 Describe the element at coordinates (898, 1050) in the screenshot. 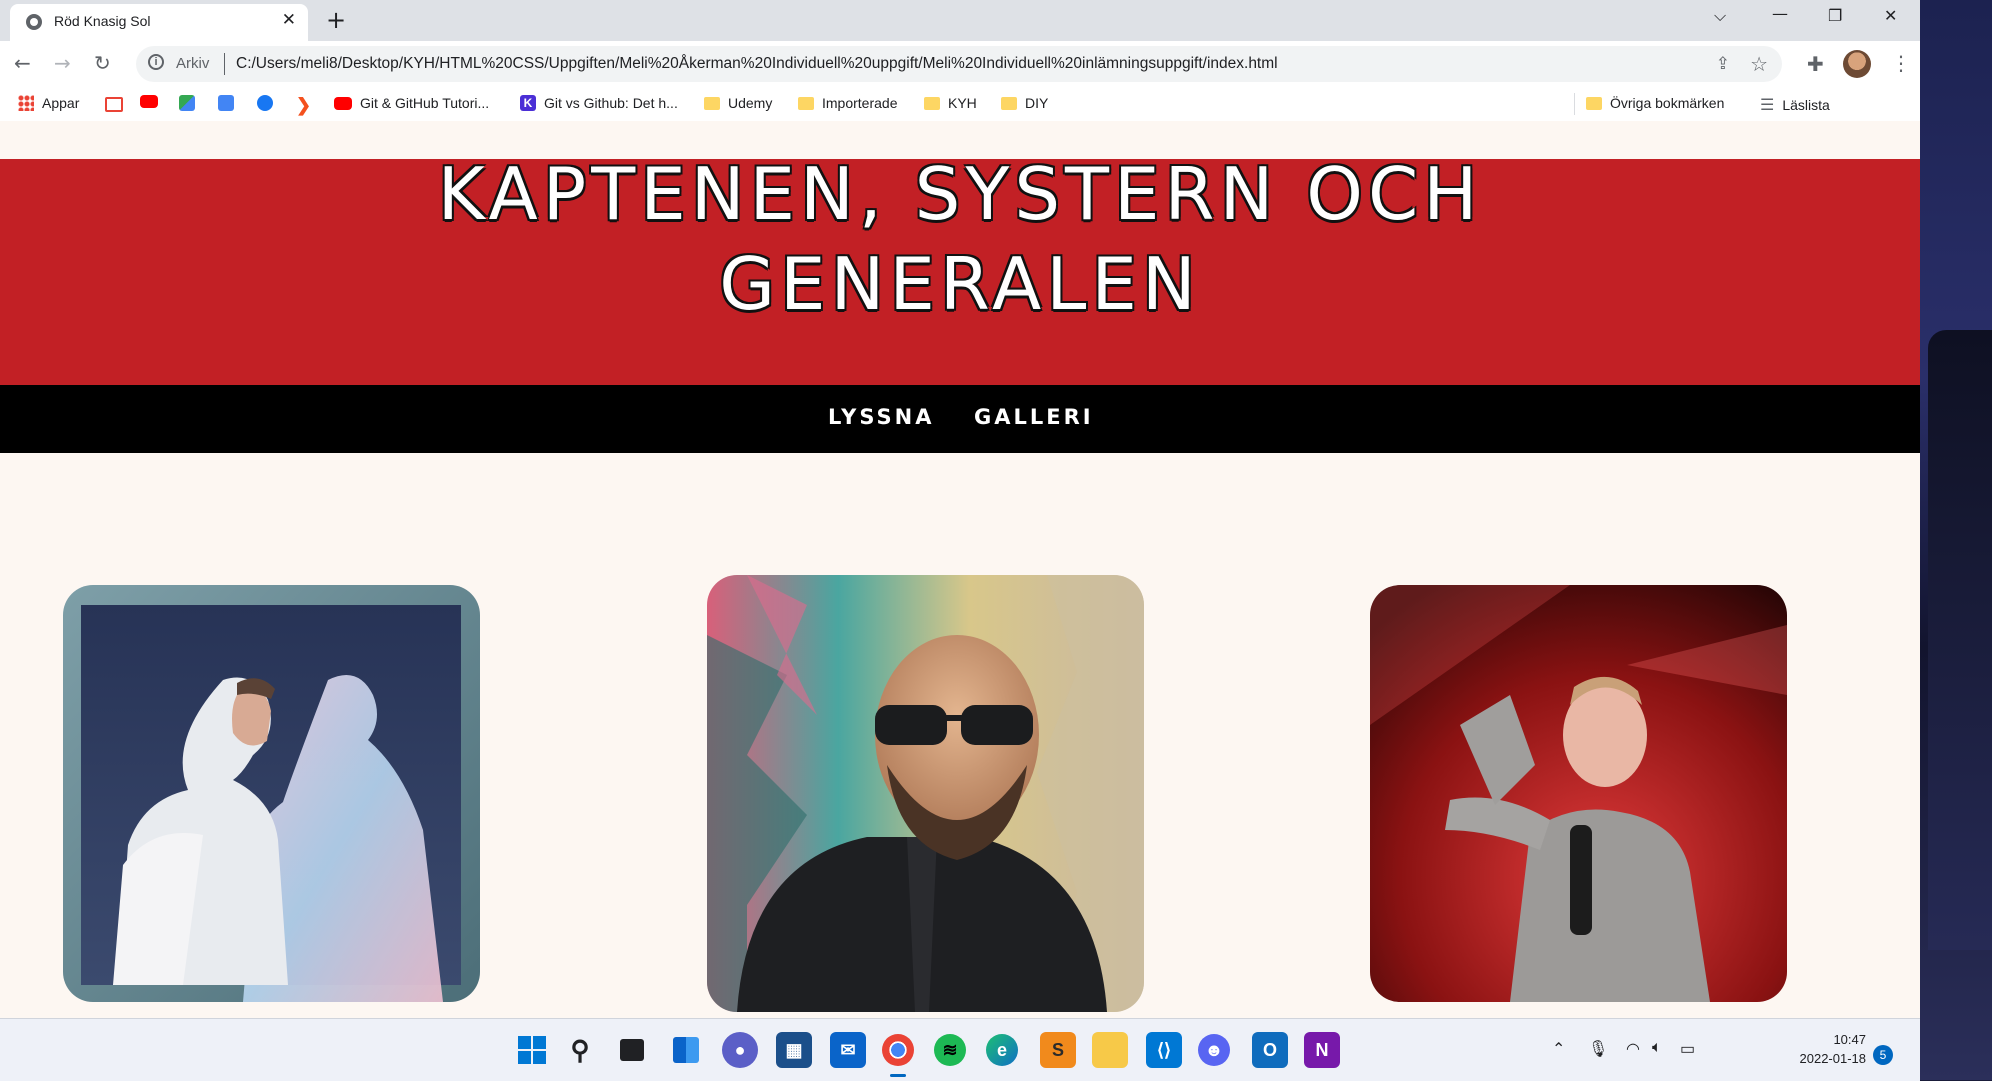

I see `chrome-icon` at that location.